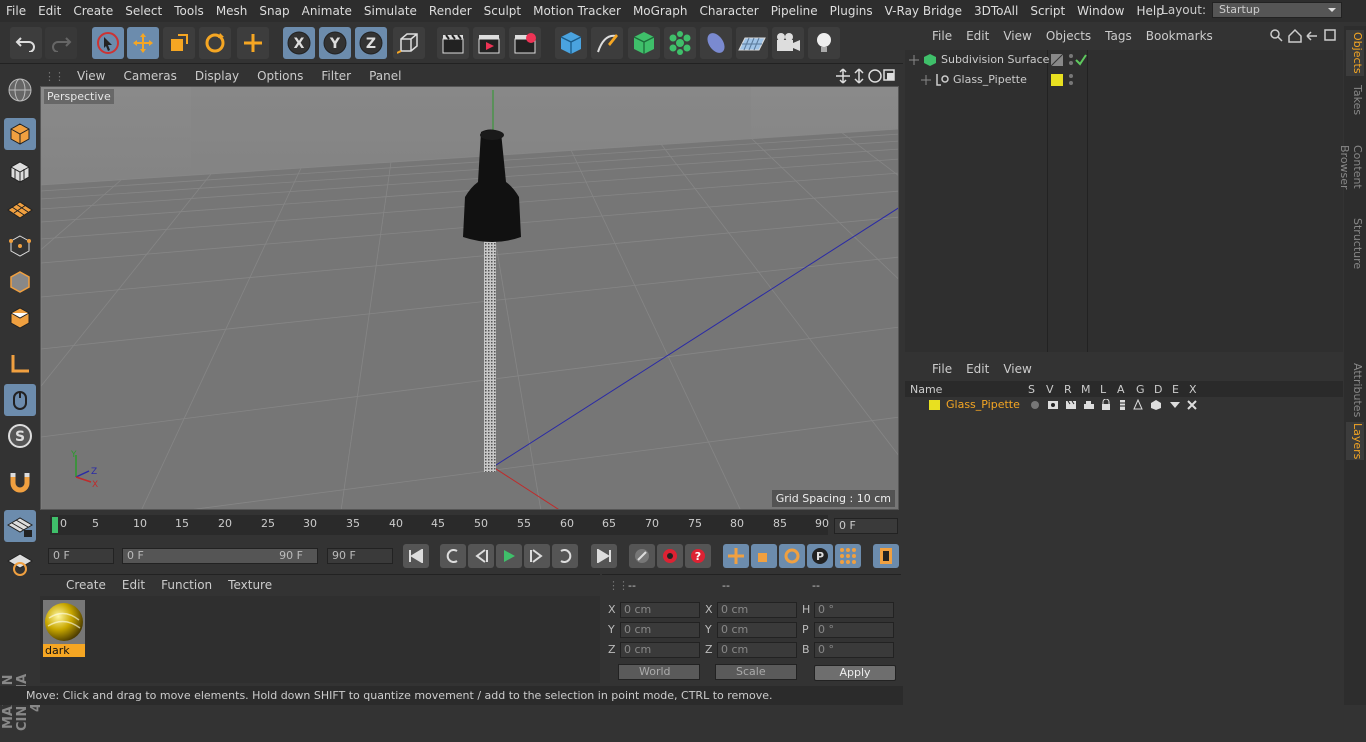 The image size is (1366, 742). Describe the element at coordinates (1124, 60) in the screenshot. I see `tree-row-subdivision-surface: Subdivision Surface` at that location.